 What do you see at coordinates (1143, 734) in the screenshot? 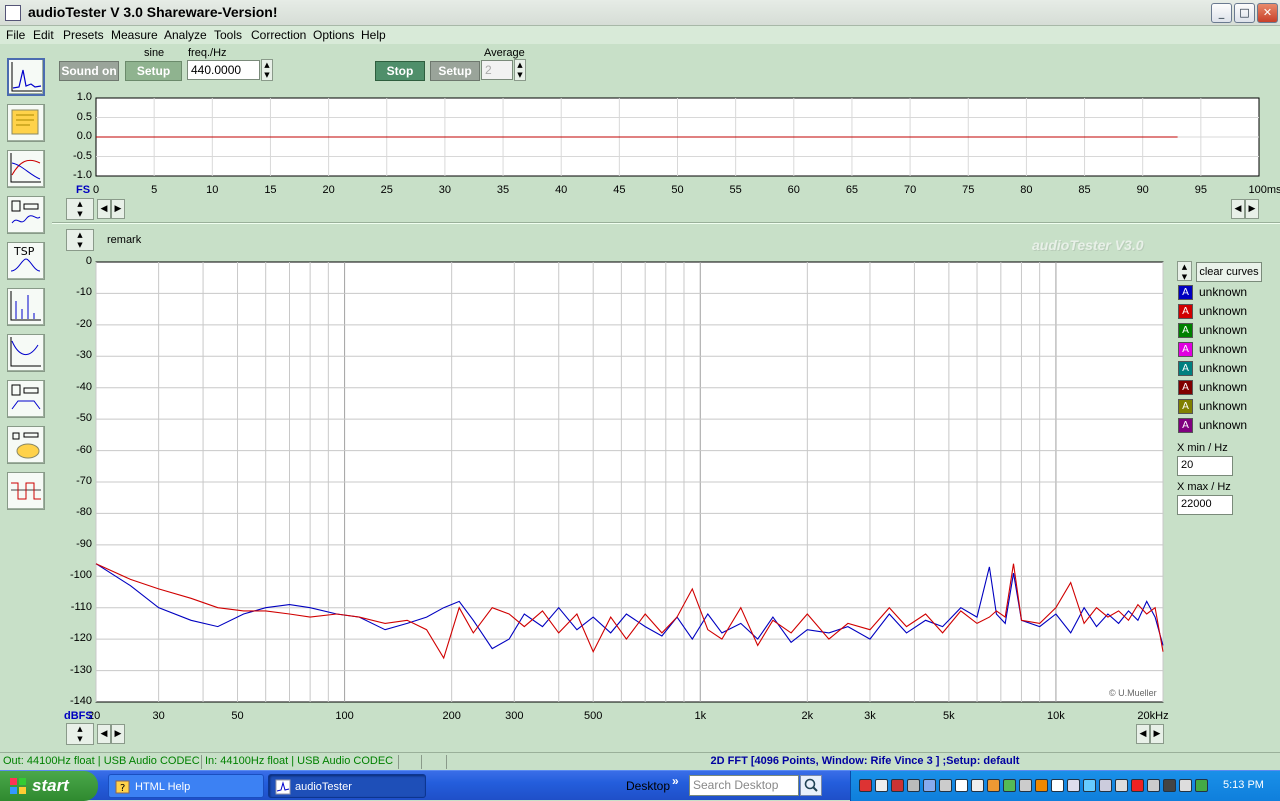
I see `spectrum-freq-left-button: ◀` at bounding box center [1143, 734].